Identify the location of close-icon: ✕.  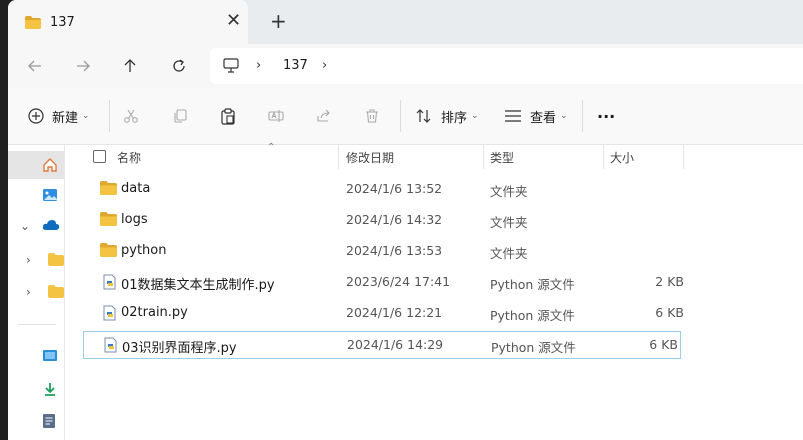
(233, 21).